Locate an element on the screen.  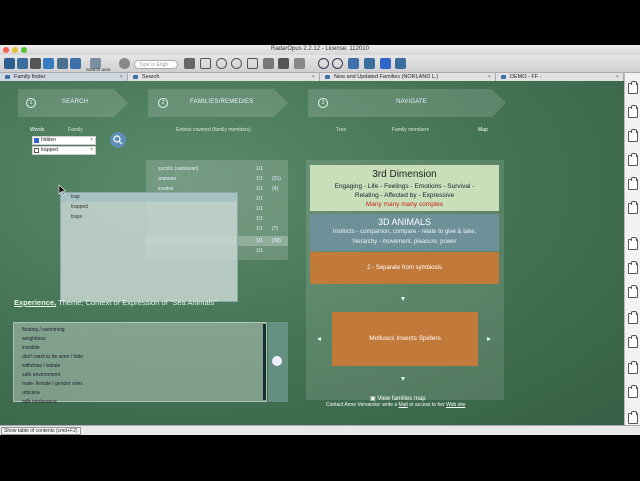
animals-title: 3D ANIMALS is located at coordinates (404, 222).